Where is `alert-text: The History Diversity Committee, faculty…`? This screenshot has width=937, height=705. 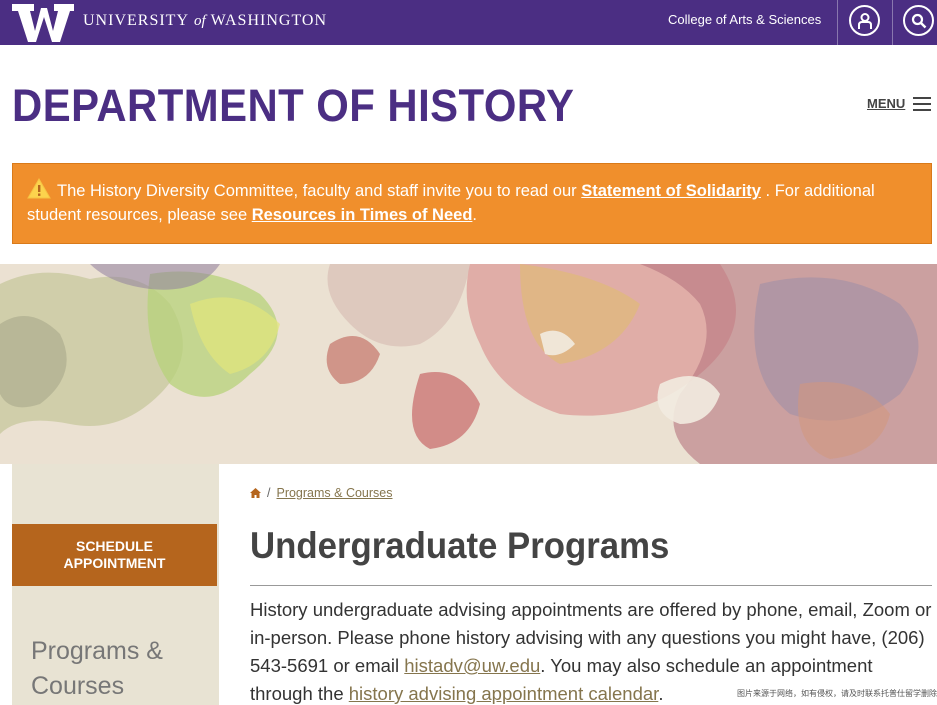
alert-text: The History Diversity Committee, faculty… is located at coordinates (319, 191).